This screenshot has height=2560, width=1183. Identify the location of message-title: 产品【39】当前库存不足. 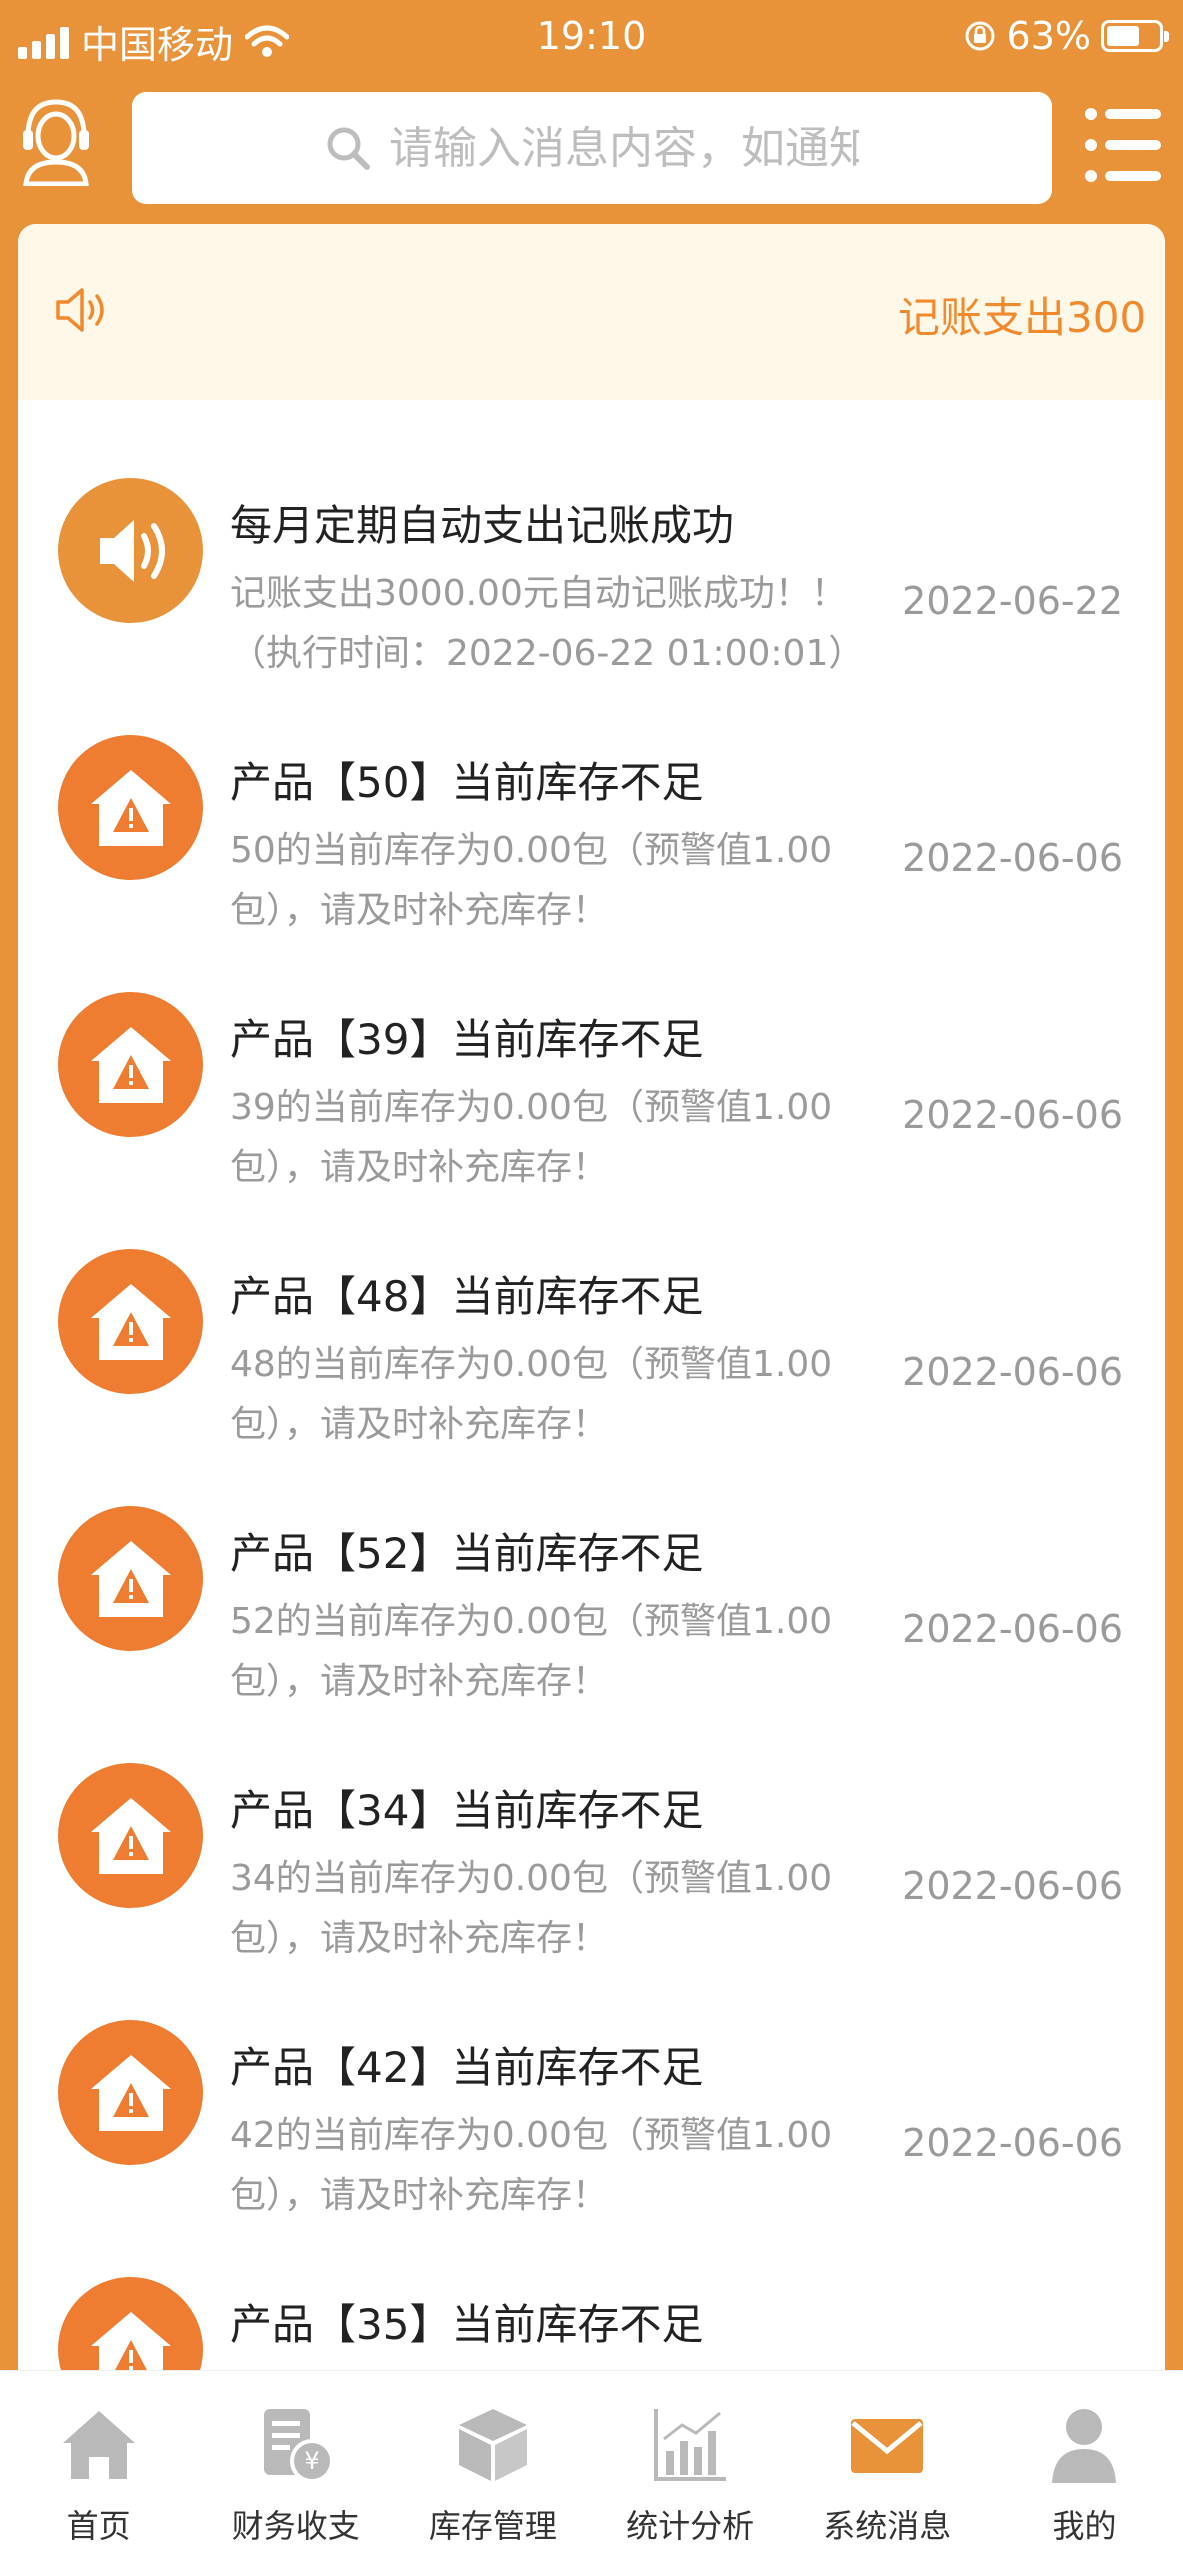
(467, 1039).